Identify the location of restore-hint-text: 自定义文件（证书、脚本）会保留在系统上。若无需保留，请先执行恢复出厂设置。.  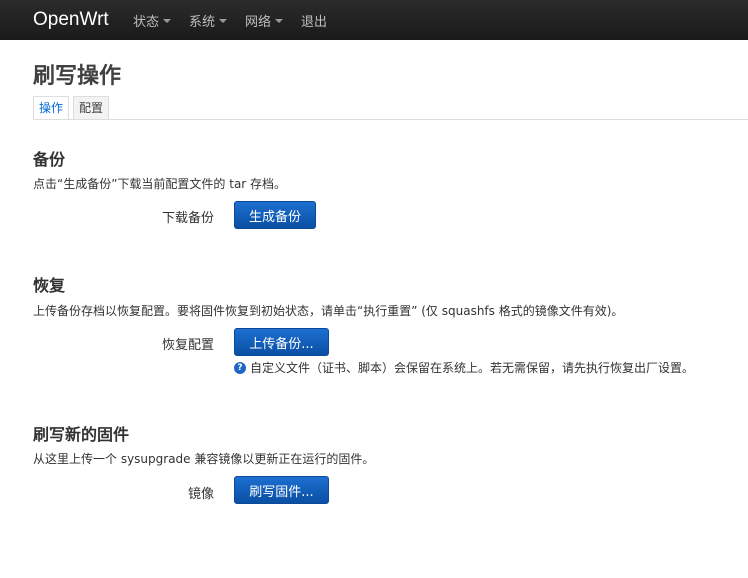
(472, 368).